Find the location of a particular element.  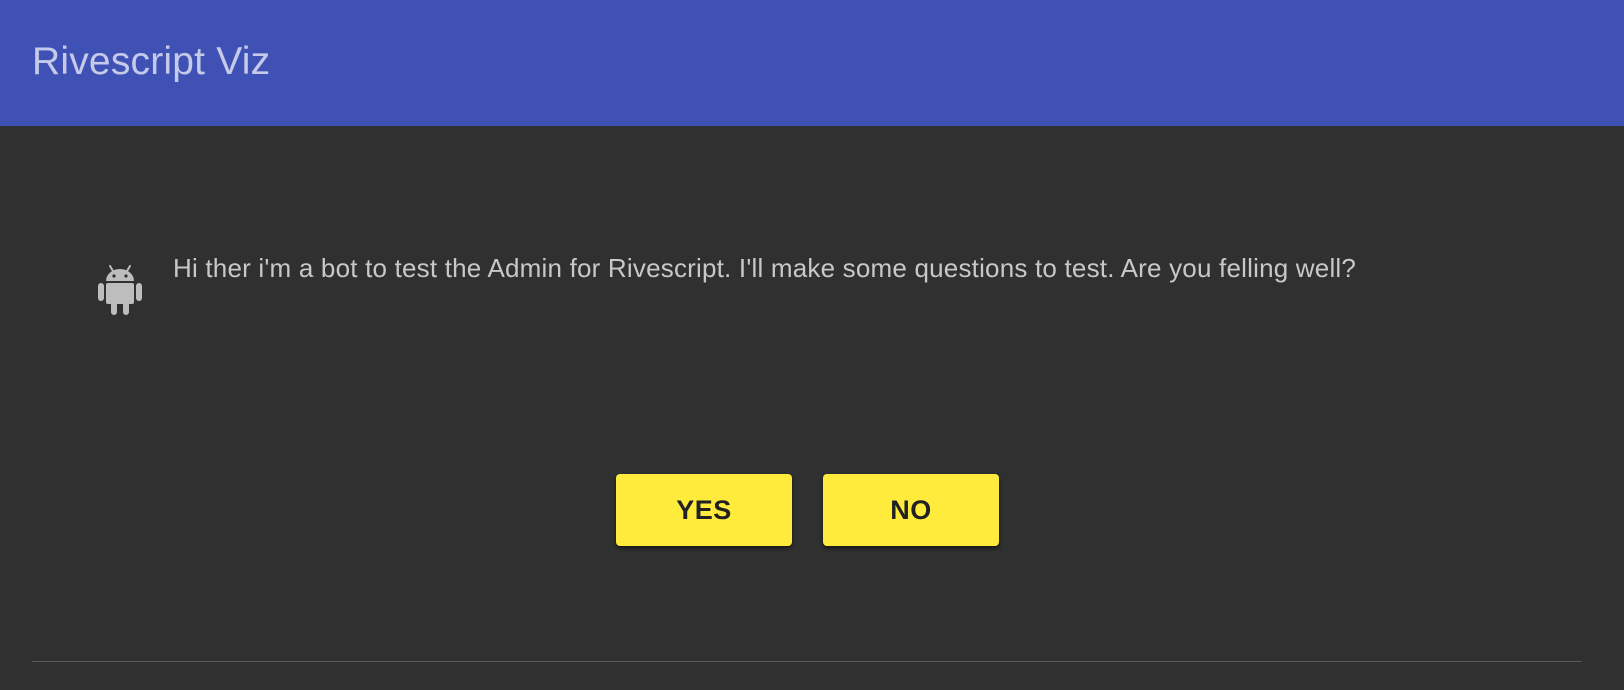

android-icon is located at coordinates (120, 290).